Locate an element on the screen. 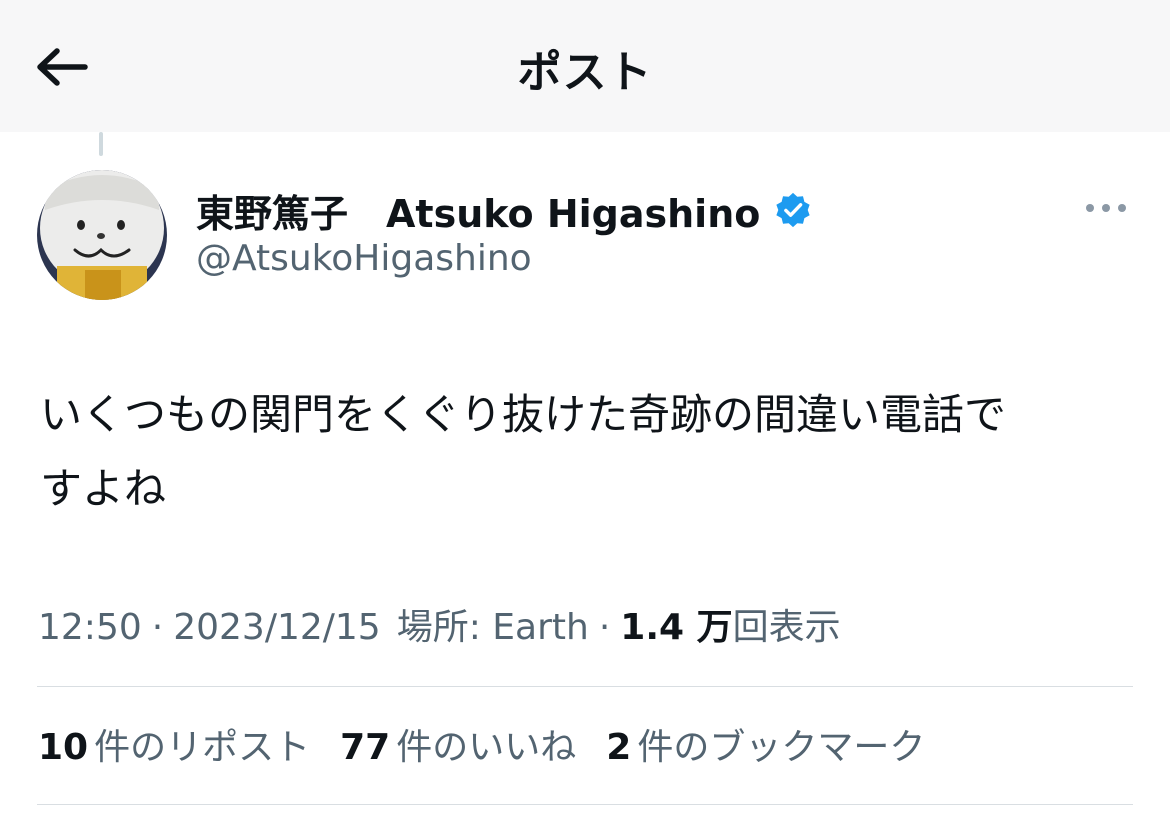 This screenshot has width=1170, height=822. author-name-row: 東野篤子 Atsuko Higashino is located at coordinates (504, 210).